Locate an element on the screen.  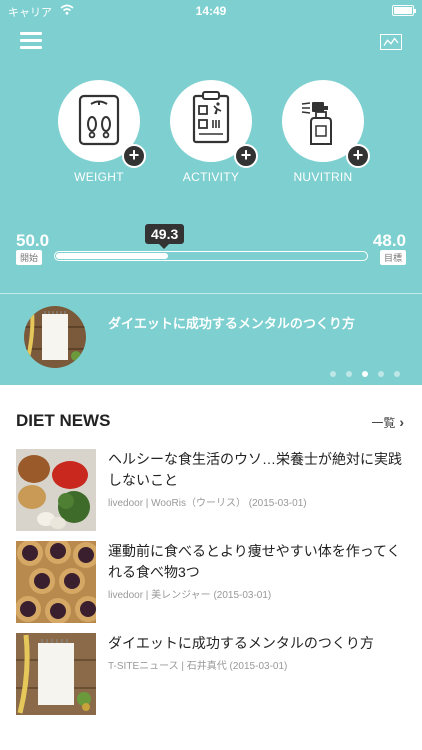
activity-label: ACTIVITY is located at coordinates (211, 177).